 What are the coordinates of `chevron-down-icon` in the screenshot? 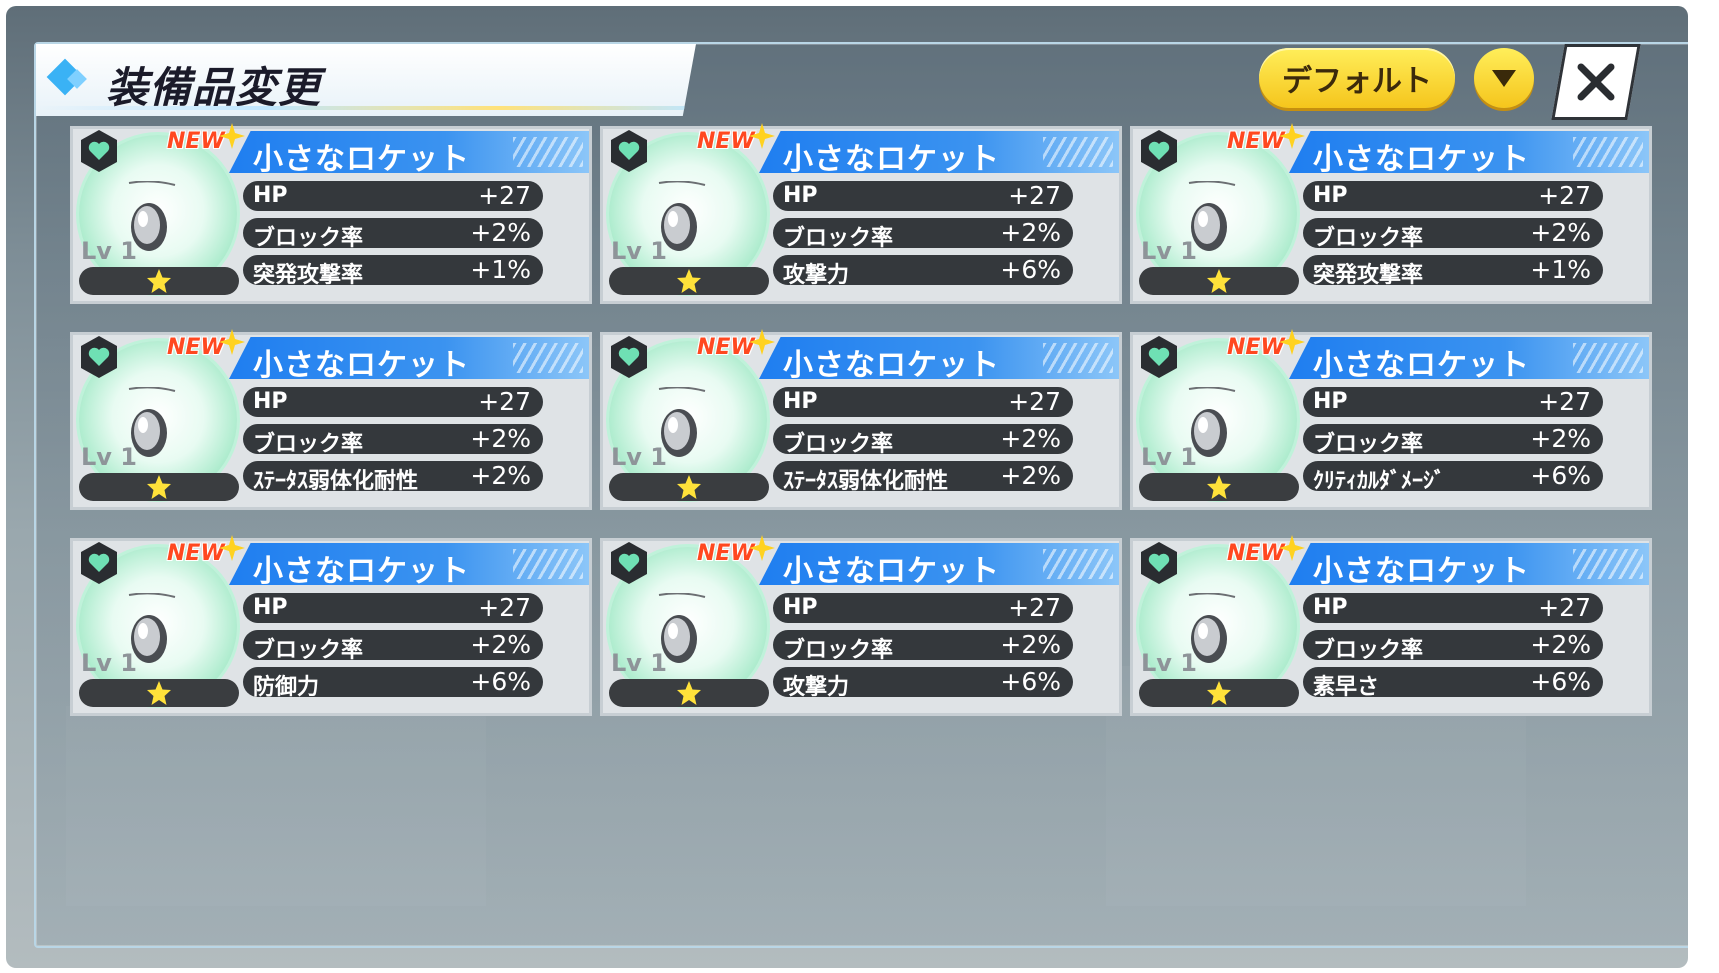 It's located at (1504, 78).